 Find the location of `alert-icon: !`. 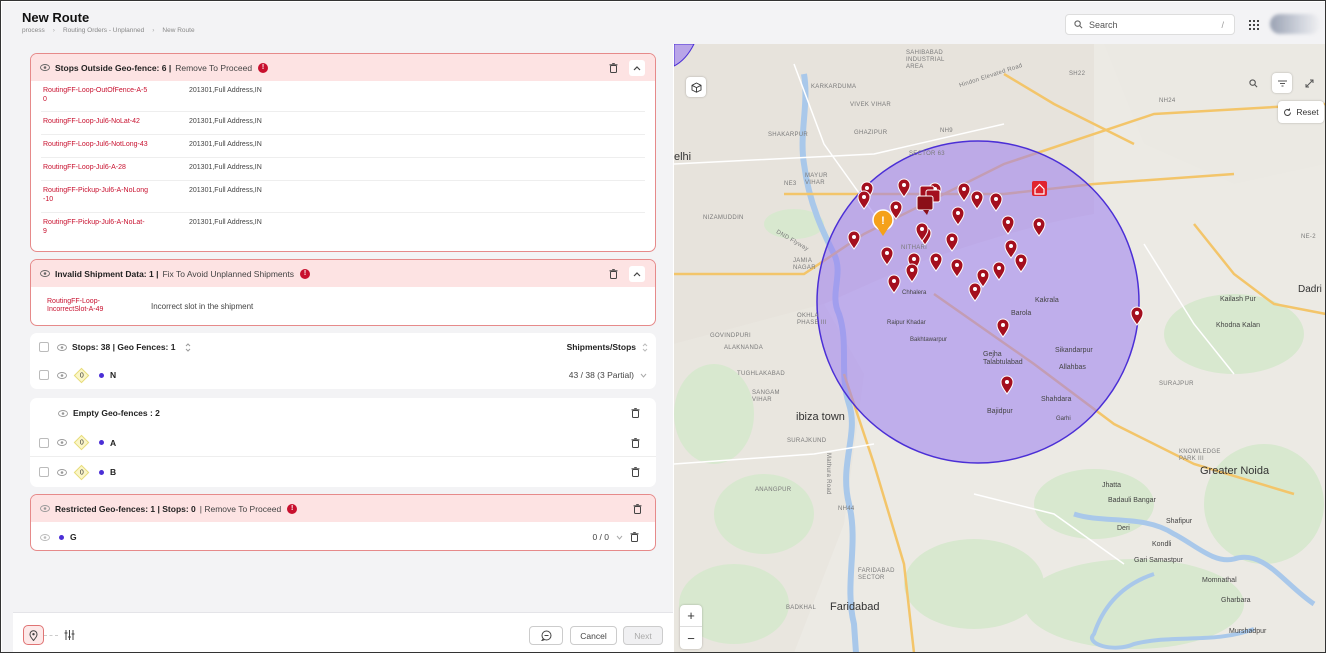

alert-icon: ! is located at coordinates (263, 67).